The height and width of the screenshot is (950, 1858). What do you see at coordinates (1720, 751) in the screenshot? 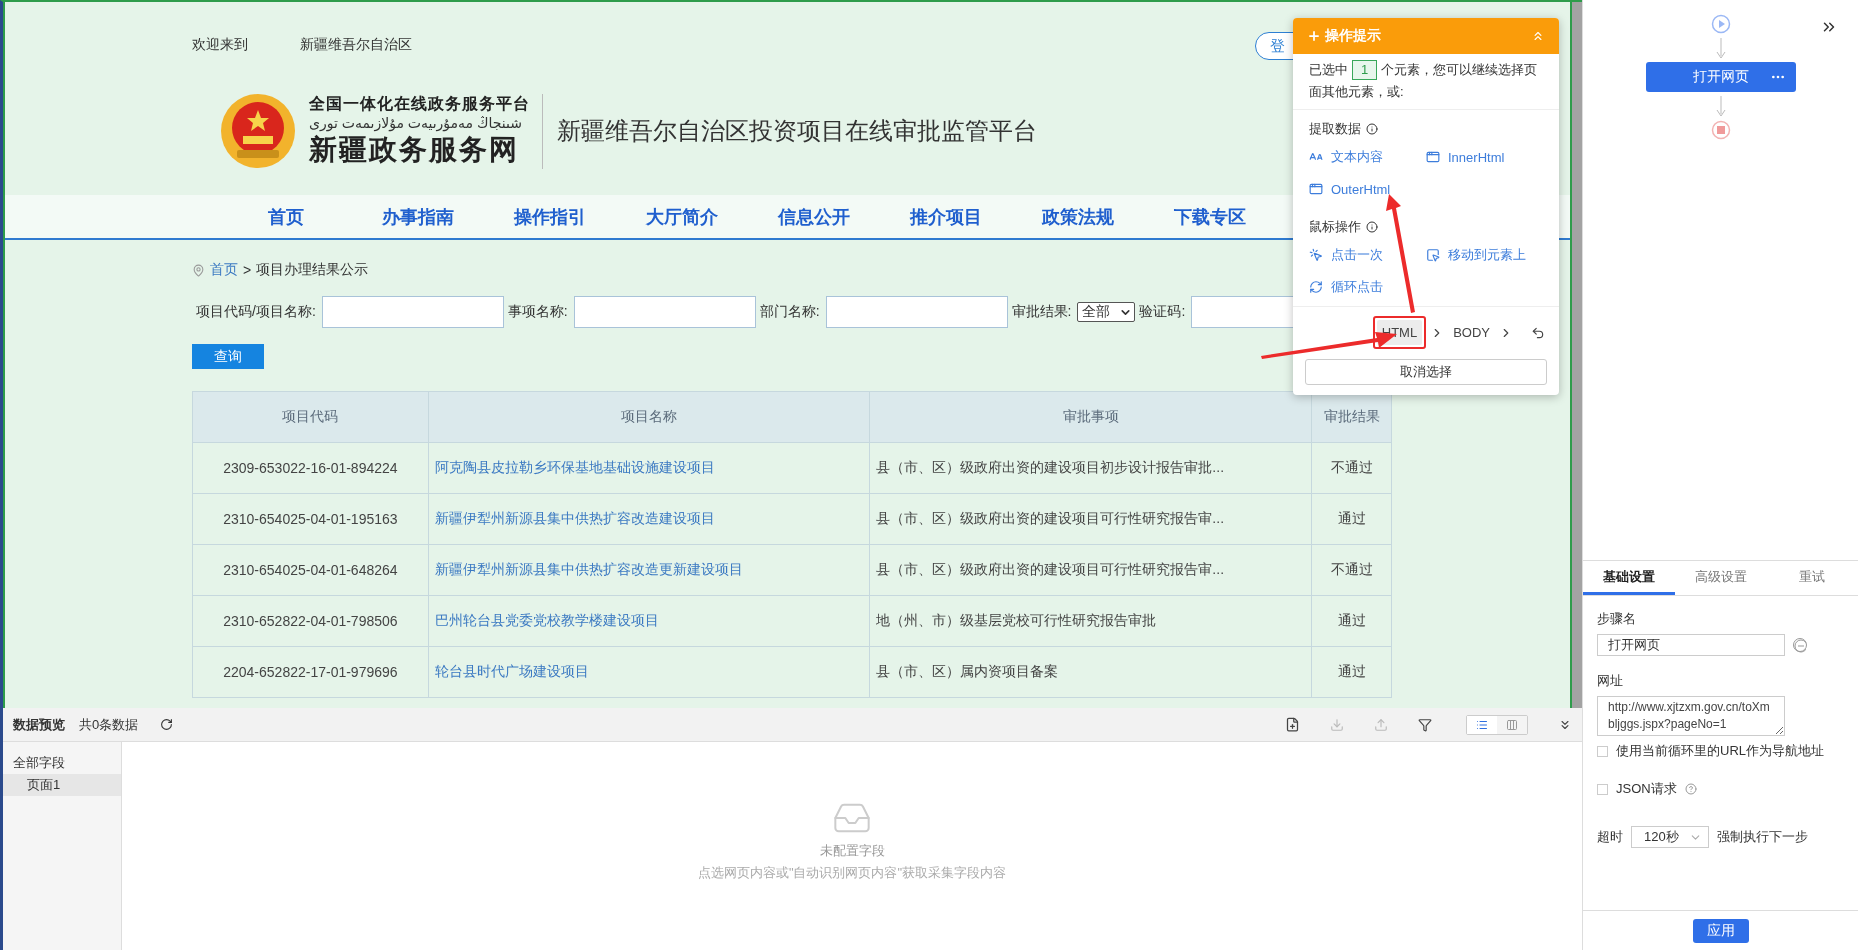
I see `checkbox-label: 使用当前循环里的URL作为导航地址` at bounding box center [1720, 751].